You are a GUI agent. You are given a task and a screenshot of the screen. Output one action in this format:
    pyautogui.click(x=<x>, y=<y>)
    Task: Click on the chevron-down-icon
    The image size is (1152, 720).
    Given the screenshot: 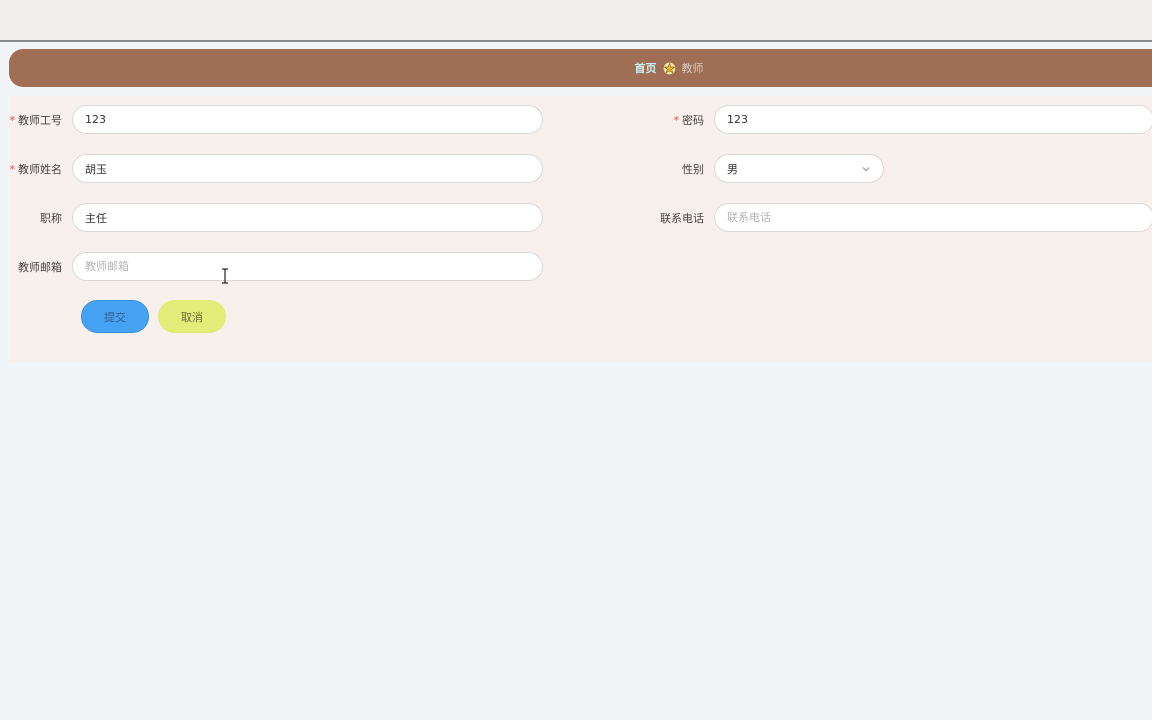 What is the action you would take?
    pyautogui.click(x=866, y=168)
    